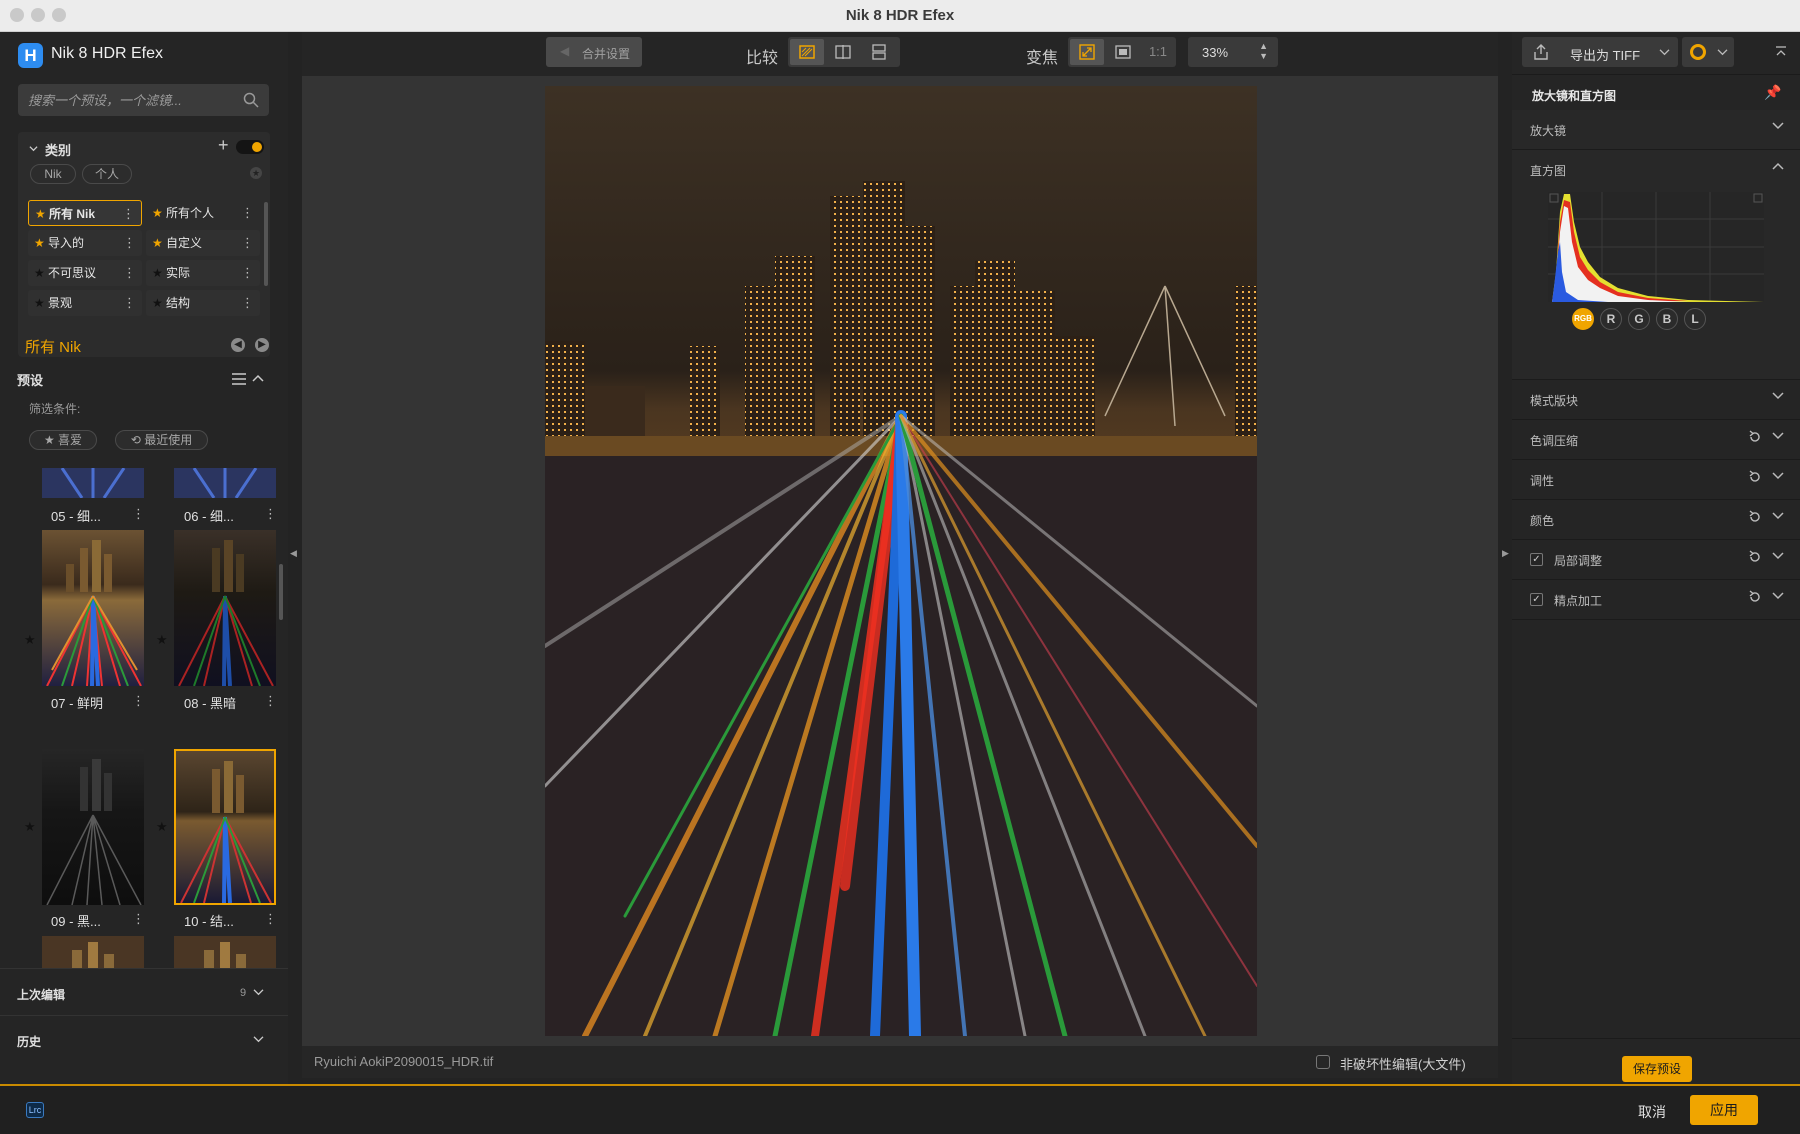  Describe the element at coordinates (107, 53) in the screenshot. I see `app-name: Nik 8 HDR Efex` at that location.